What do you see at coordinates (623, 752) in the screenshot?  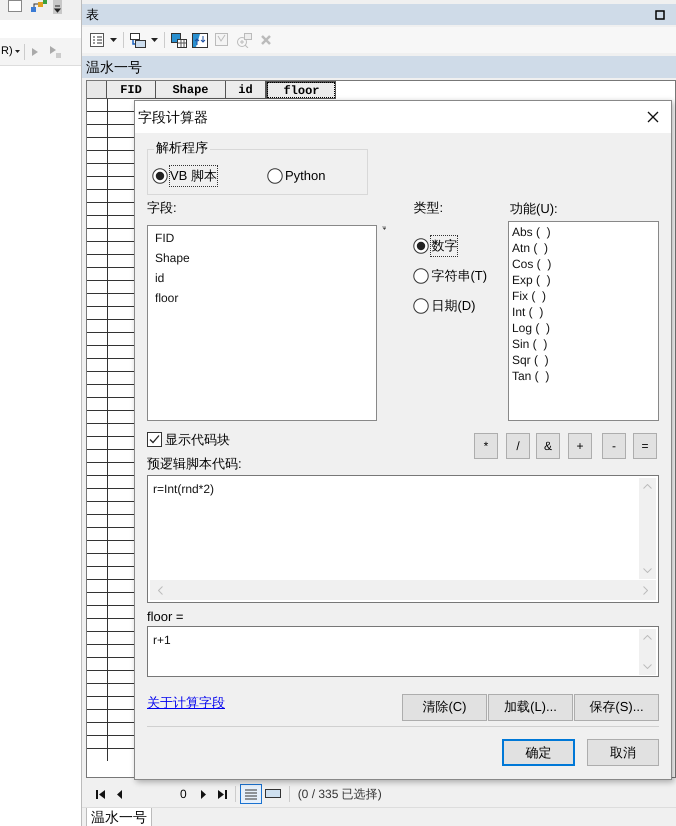 I see `dialog-button: 取消` at bounding box center [623, 752].